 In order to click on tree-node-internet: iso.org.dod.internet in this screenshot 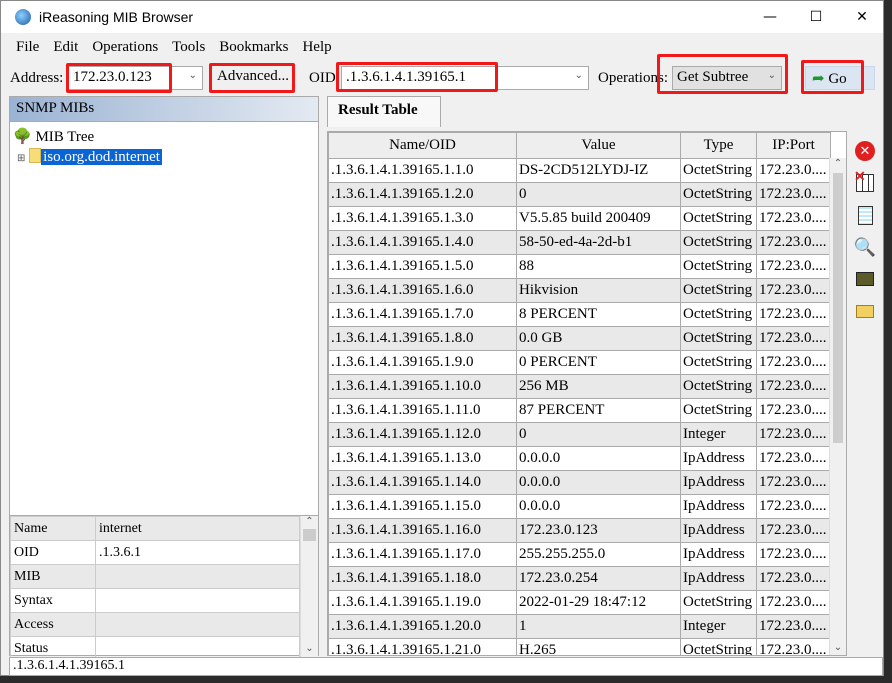, I will do `click(101, 157)`.